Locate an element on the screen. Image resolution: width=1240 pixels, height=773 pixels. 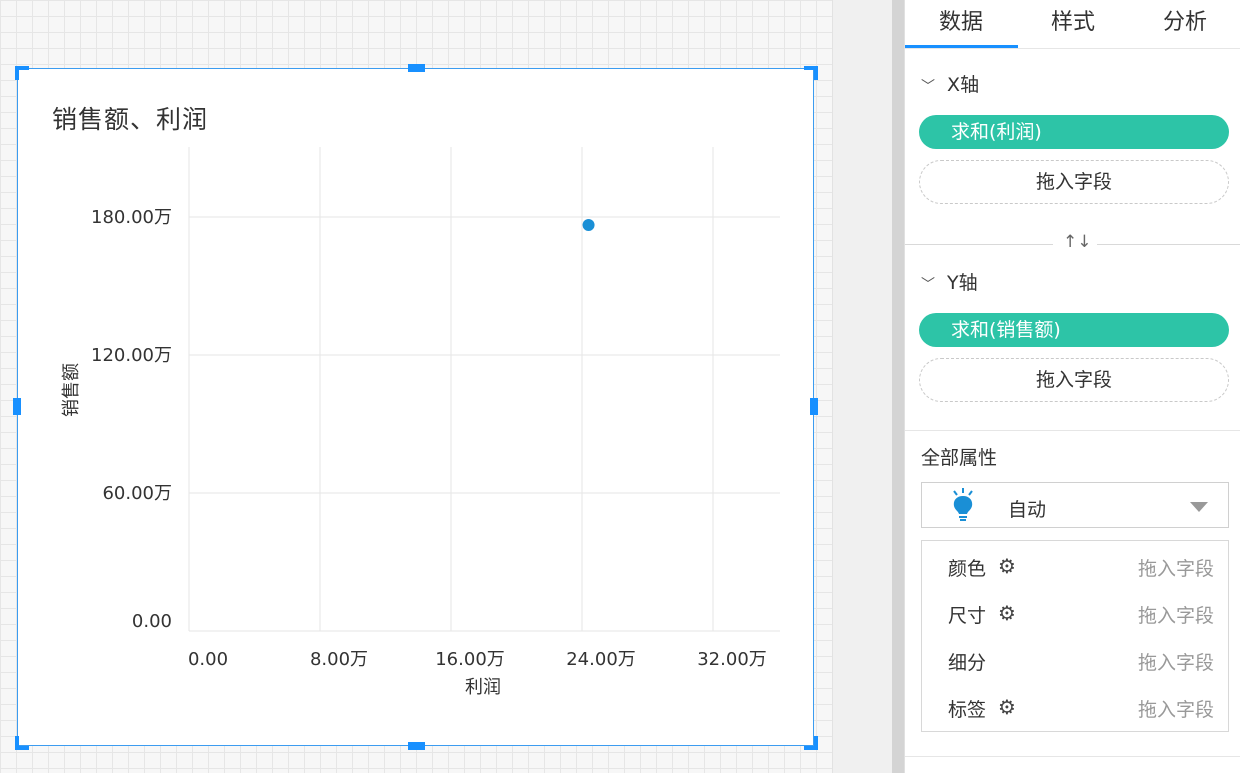
prop-row-size: 尺寸 ⚙ 拖入字段 is located at coordinates (1075, 612).